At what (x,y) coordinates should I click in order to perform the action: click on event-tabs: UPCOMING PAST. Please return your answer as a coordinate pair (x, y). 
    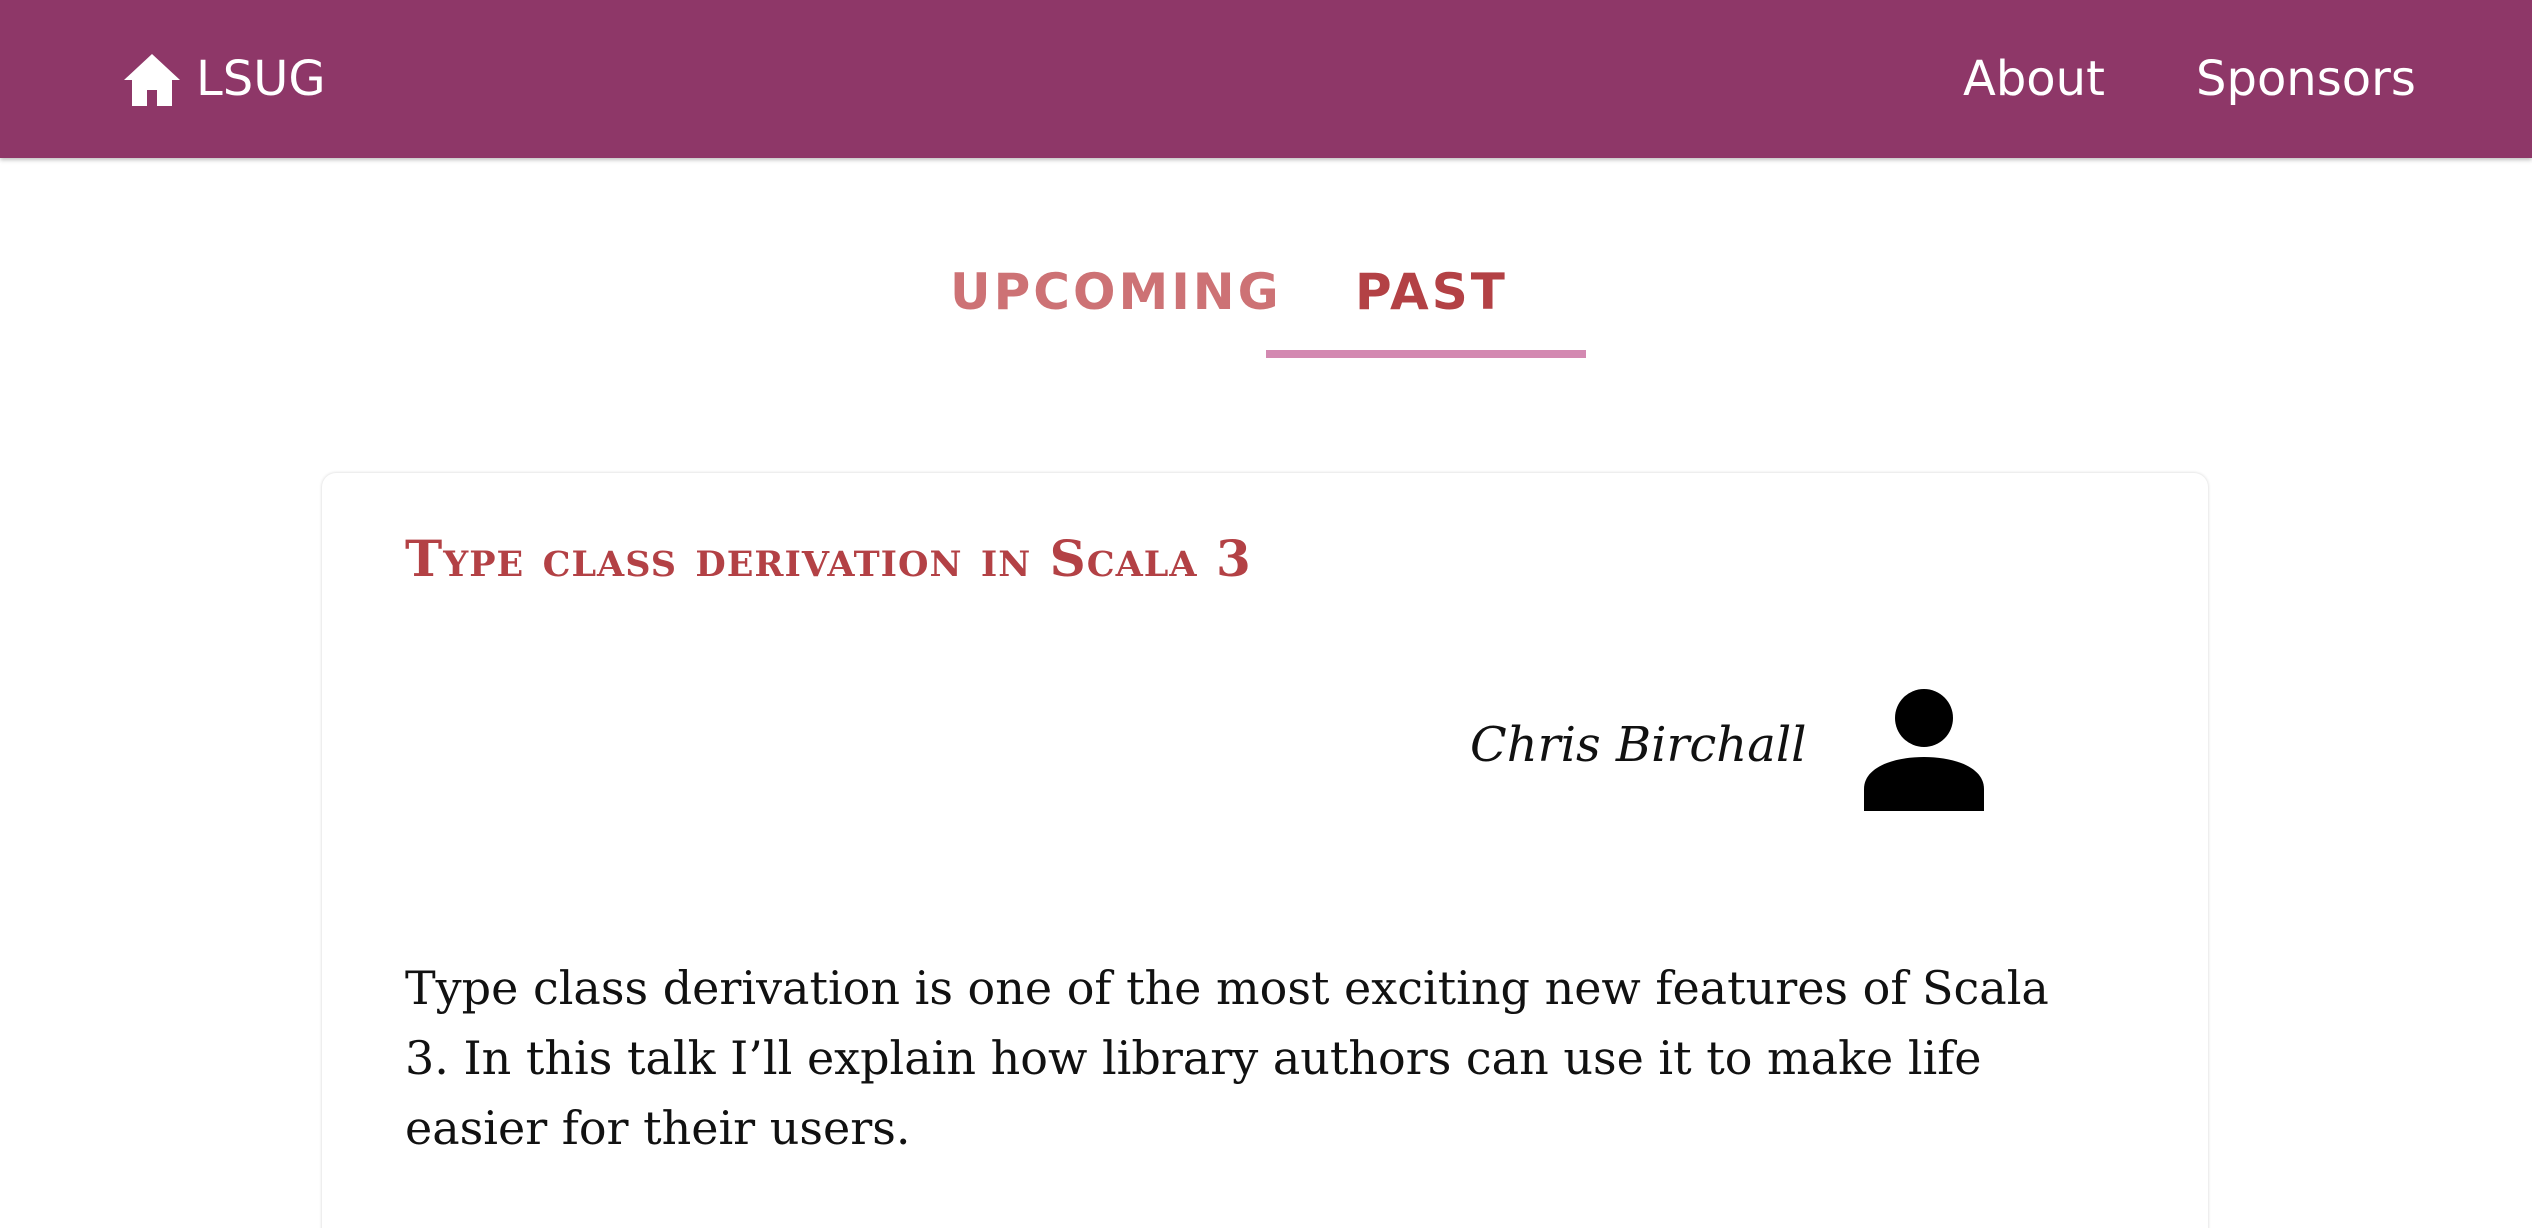
    Looking at the image, I should click on (1266, 306).